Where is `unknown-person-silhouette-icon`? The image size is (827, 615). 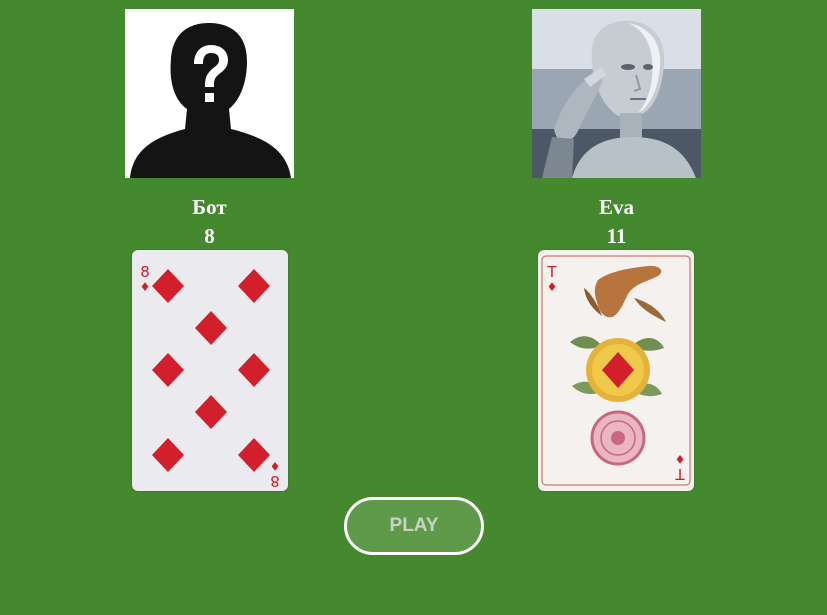 unknown-person-silhouette-icon is located at coordinates (210, 100).